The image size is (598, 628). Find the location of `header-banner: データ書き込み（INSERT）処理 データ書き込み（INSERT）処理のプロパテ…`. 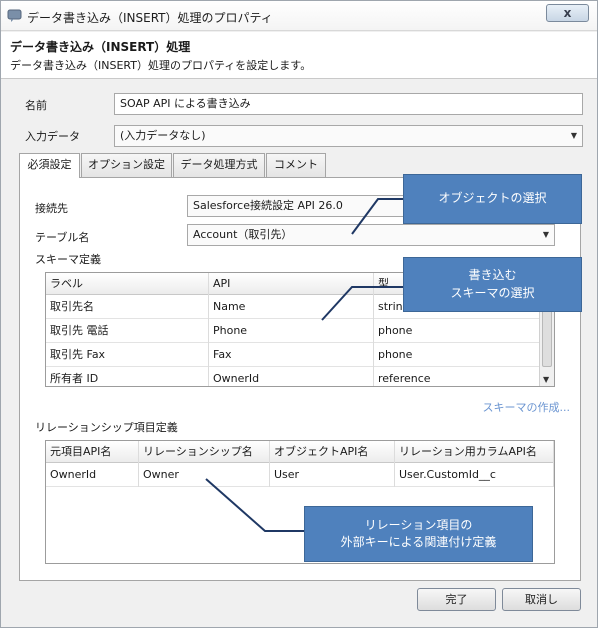

header-banner: データ書き込み（INSERT）処理 データ書き込み（INSERT）処理のプロパテ… is located at coordinates (299, 55).